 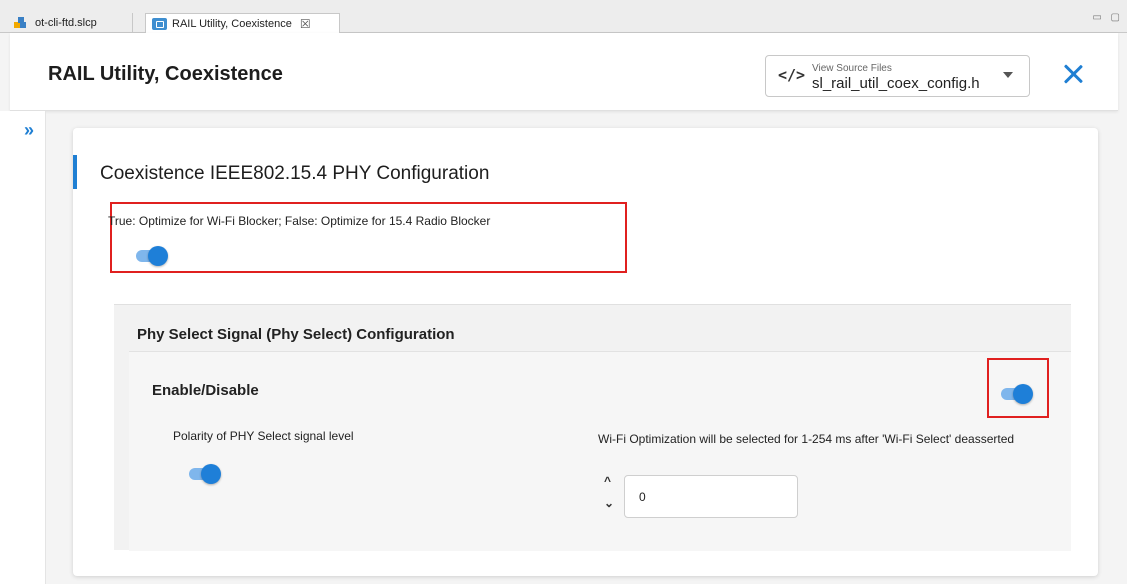 What do you see at coordinates (23, 347) in the screenshot?
I see `left-sidebar` at bounding box center [23, 347].